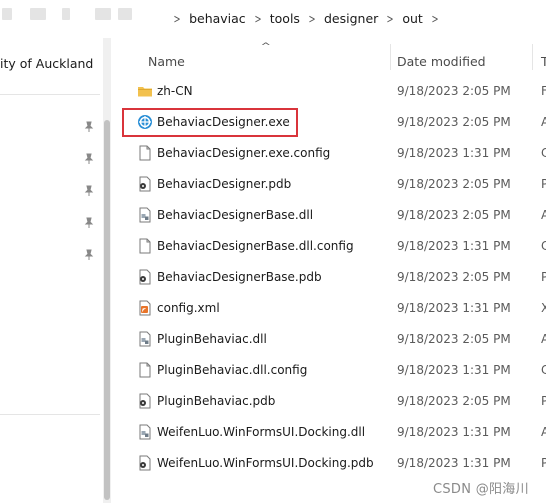 The image size is (546, 503). What do you see at coordinates (412, 18) in the screenshot?
I see `breadcrumb-item-out: out` at bounding box center [412, 18].